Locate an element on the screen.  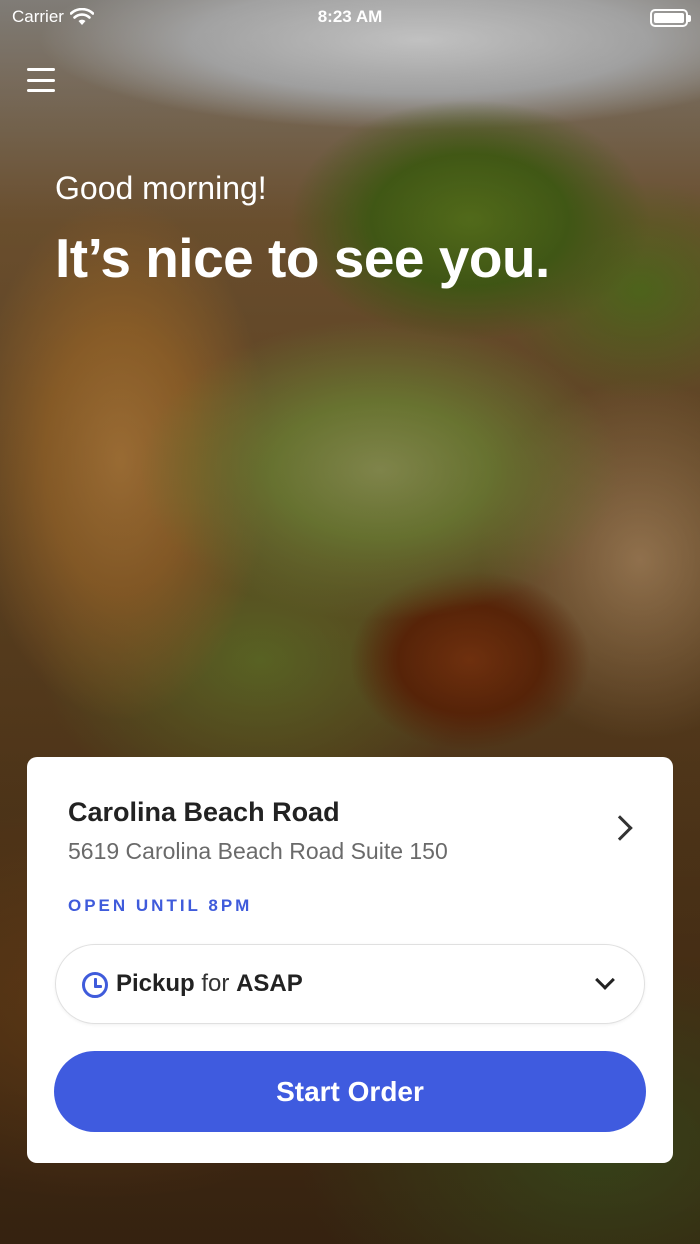
location-name: Carolina Beach Road is located at coordinates (204, 812).